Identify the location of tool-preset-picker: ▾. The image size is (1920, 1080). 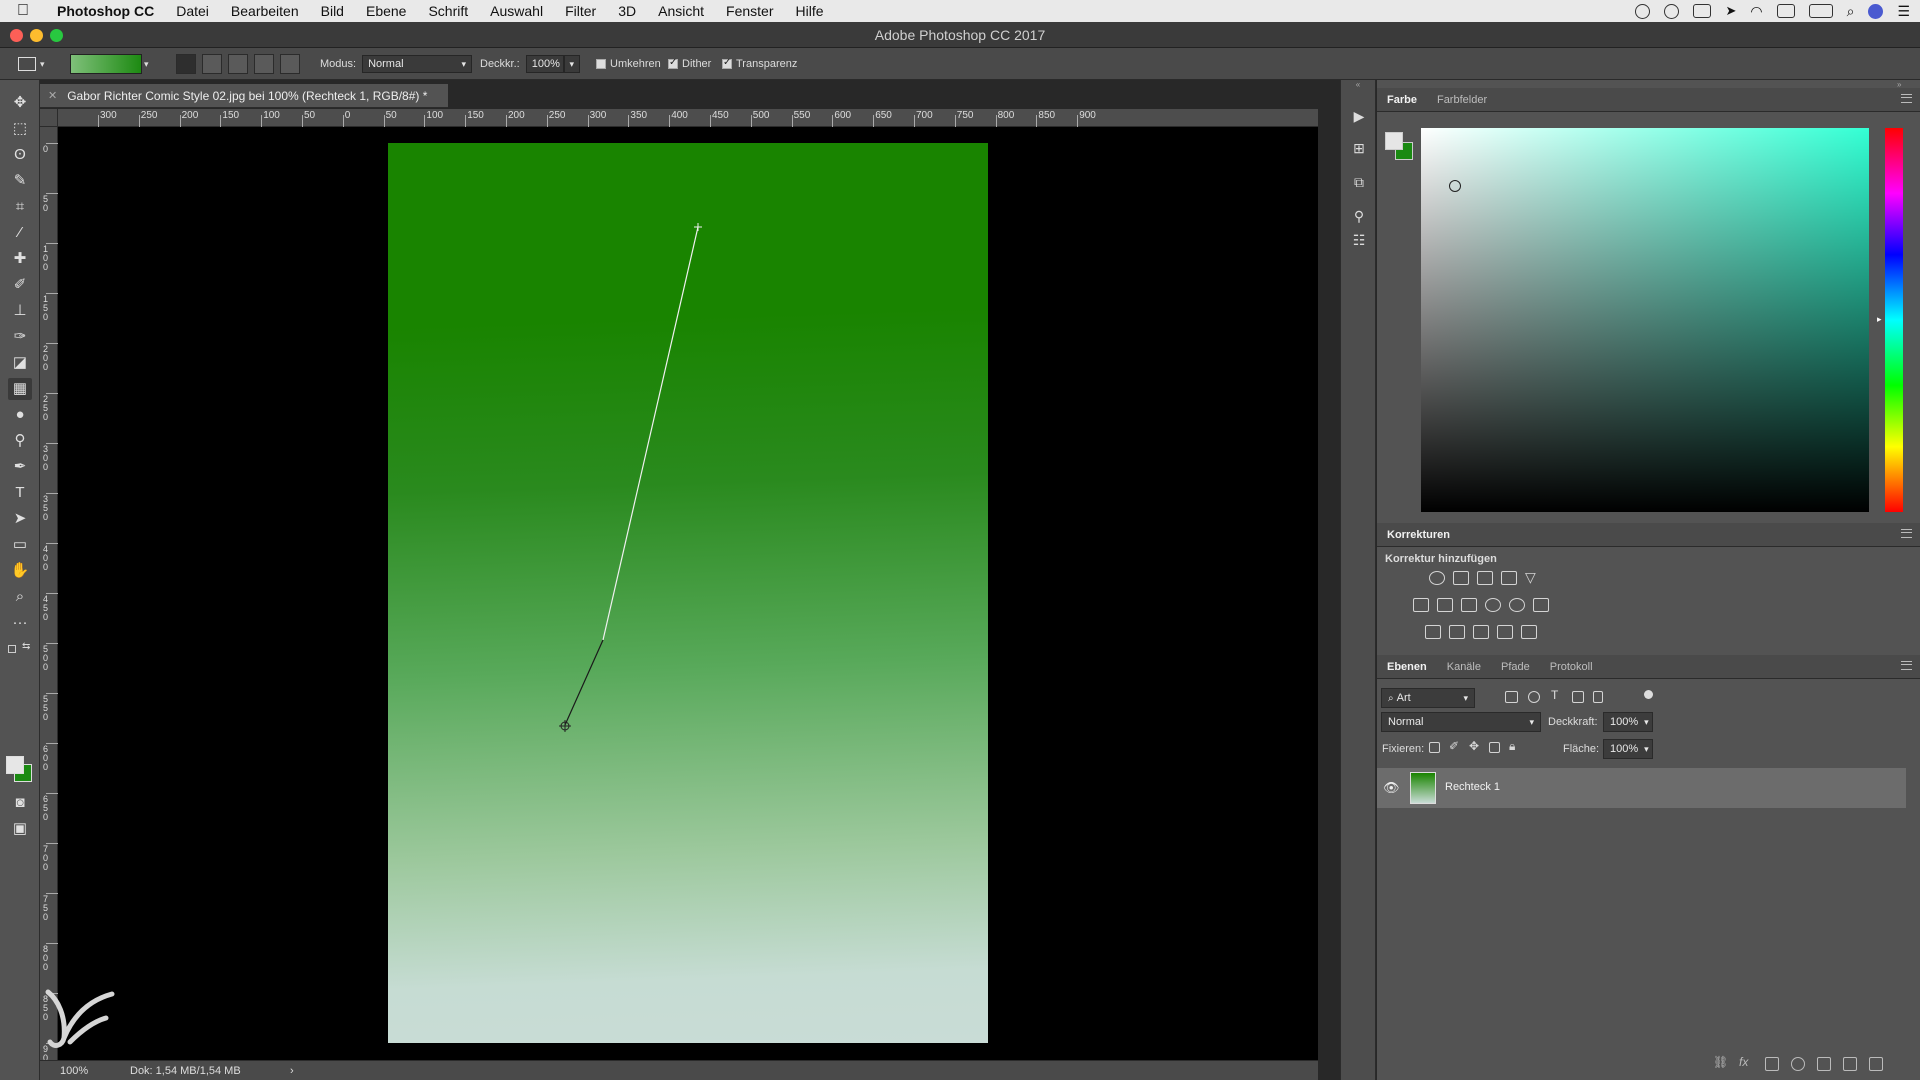
(31, 64).